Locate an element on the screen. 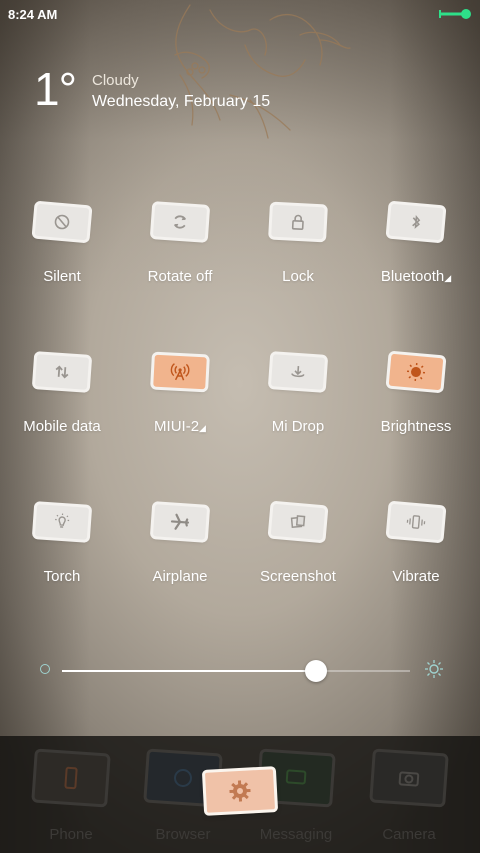  toggle-label: Silent is located at coordinates (62, 276).